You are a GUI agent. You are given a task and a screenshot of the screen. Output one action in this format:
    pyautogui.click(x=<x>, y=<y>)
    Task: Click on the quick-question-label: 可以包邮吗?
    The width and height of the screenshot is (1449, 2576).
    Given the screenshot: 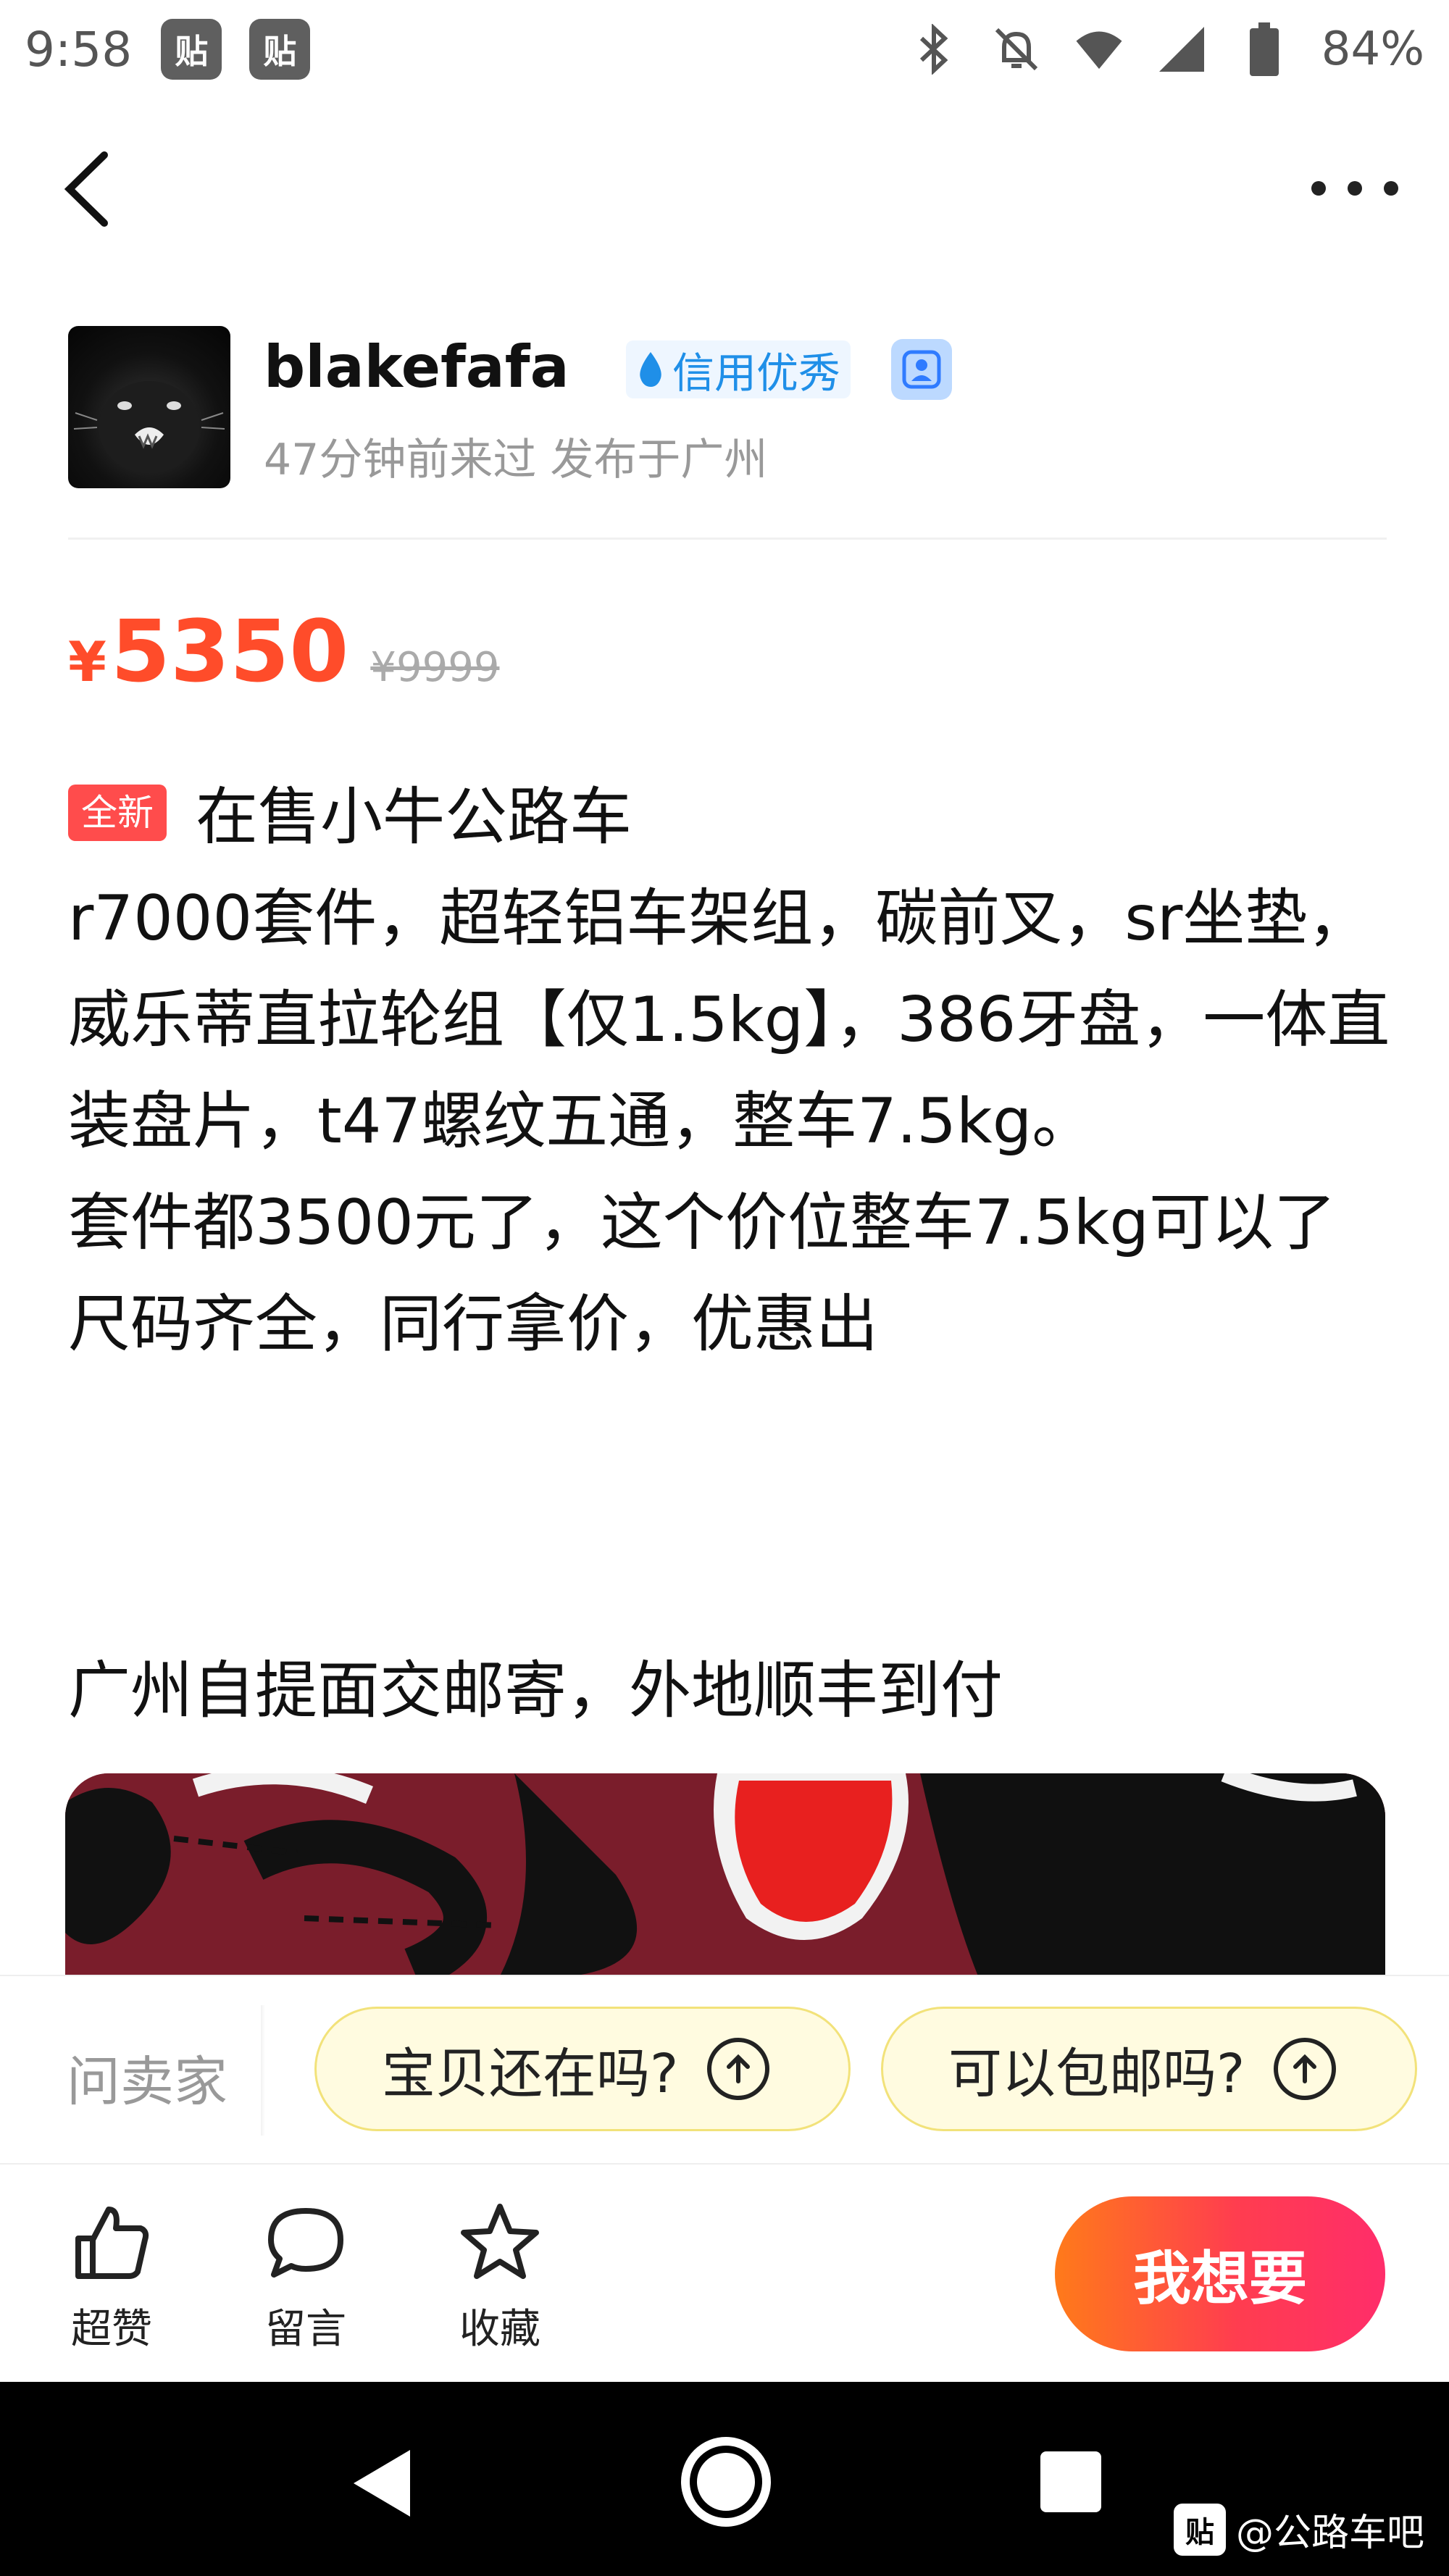 What is the action you would take?
    pyautogui.click(x=1096, y=2073)
    